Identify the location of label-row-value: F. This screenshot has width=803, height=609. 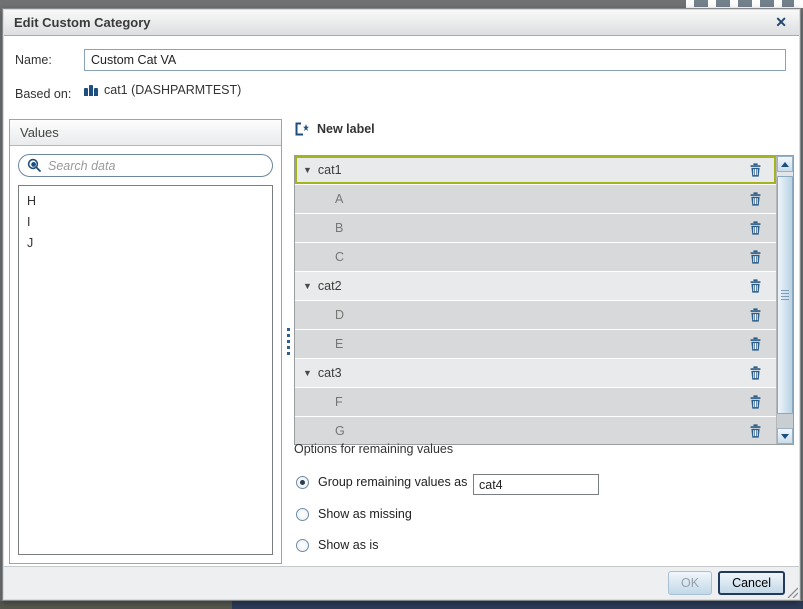
(535, 402).